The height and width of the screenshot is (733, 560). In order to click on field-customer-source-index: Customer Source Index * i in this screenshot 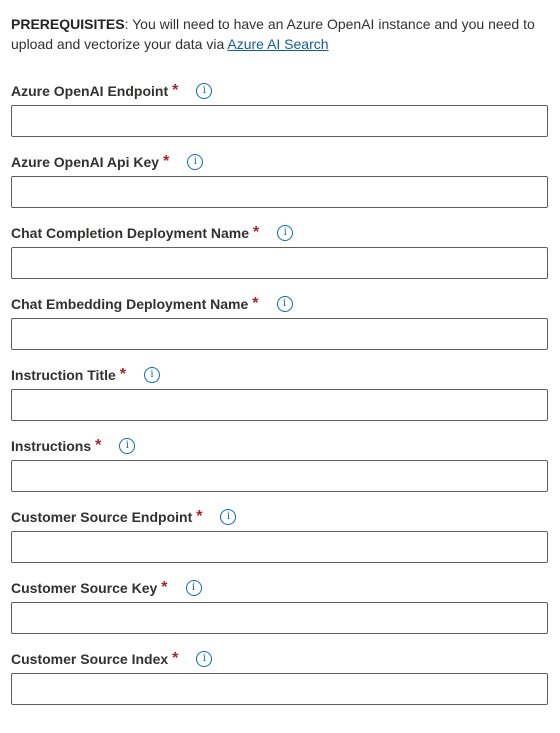, I will do `click(279, 677)`.